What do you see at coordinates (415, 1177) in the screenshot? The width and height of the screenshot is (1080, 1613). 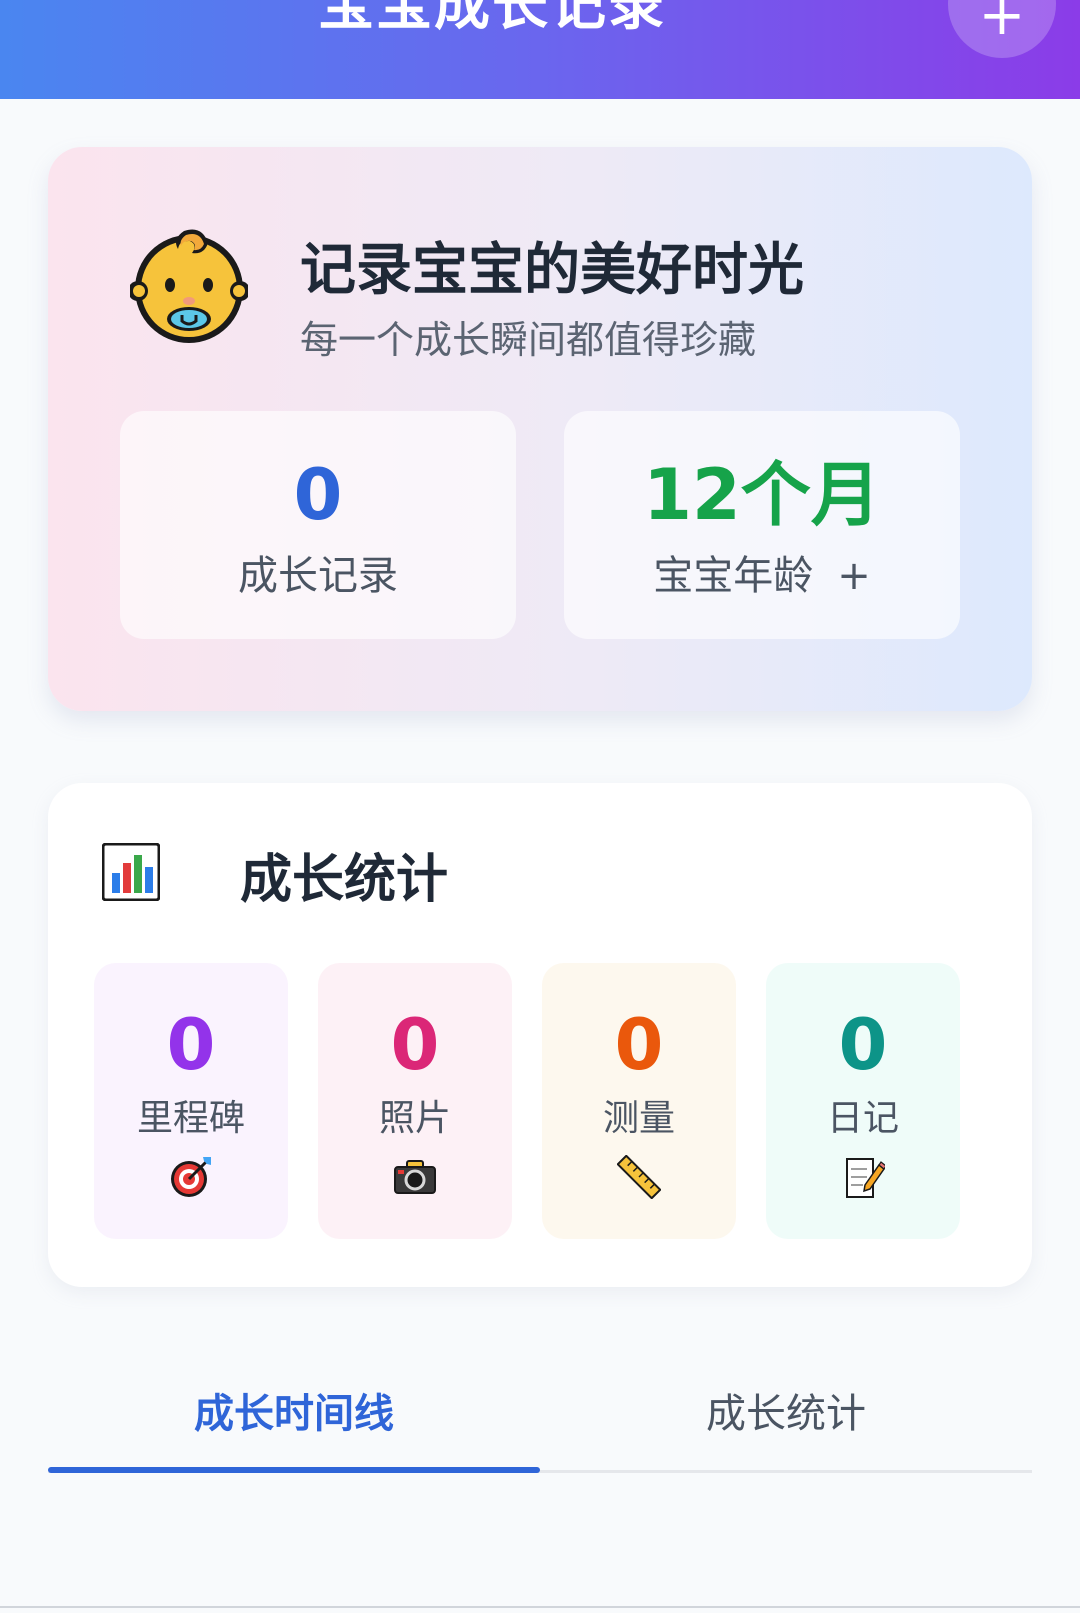 I see `camera-icon` at bounding box center [415, 1177].